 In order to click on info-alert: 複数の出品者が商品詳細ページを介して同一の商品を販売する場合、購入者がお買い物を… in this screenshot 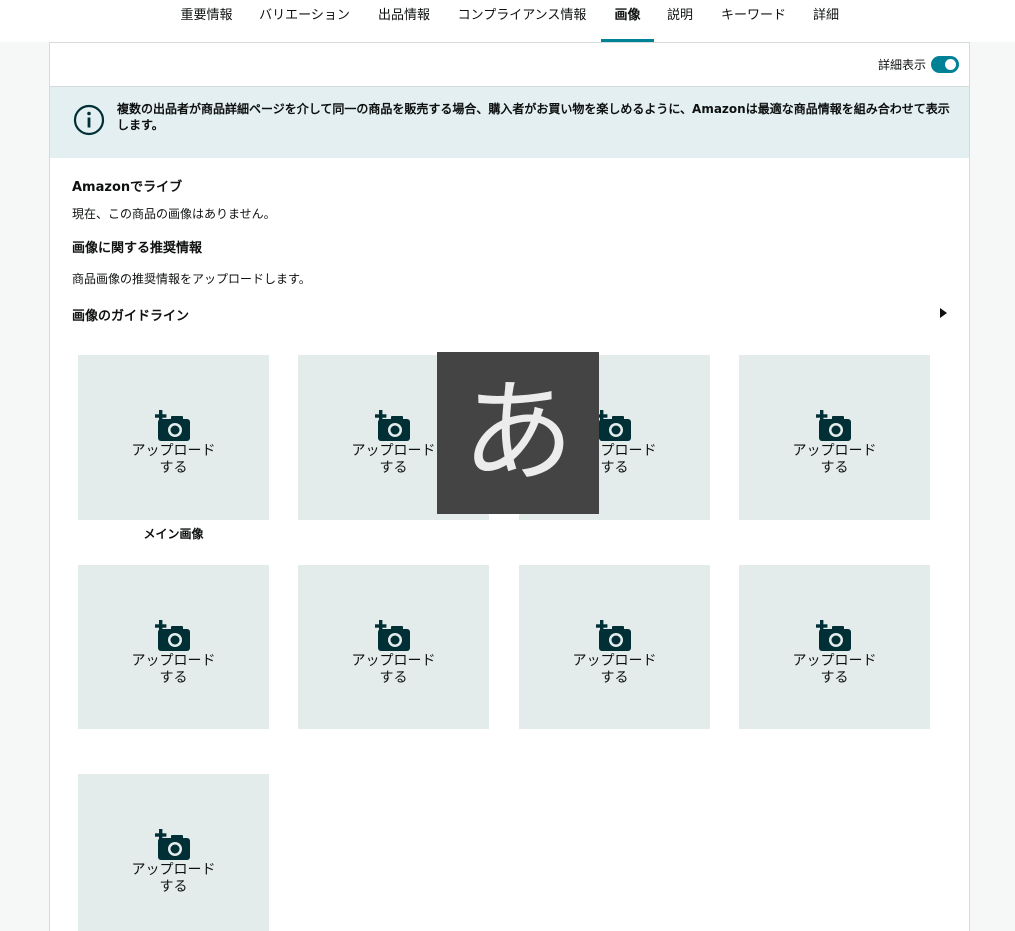, I will do `click(509, 122)`.